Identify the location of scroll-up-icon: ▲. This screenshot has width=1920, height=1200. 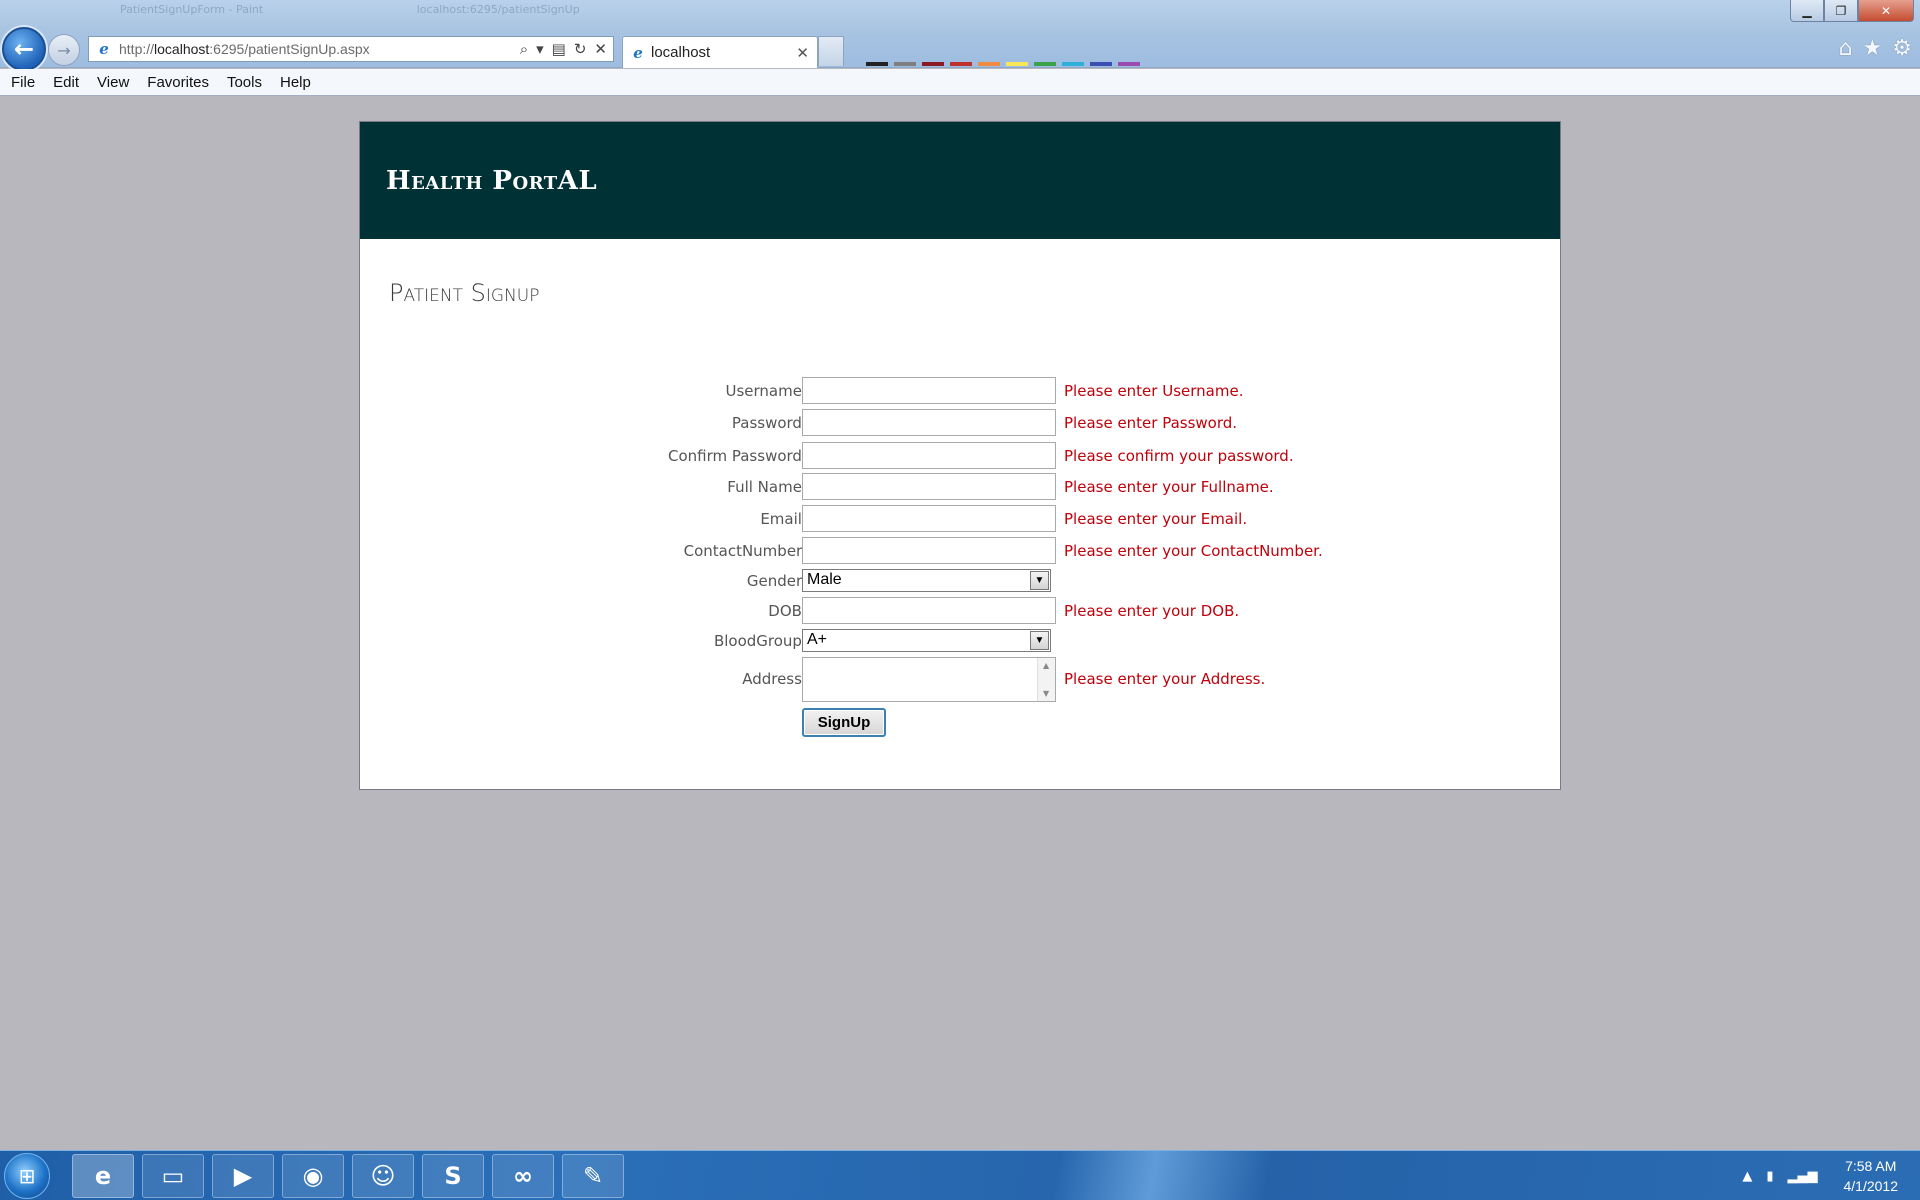
(1046, 665).